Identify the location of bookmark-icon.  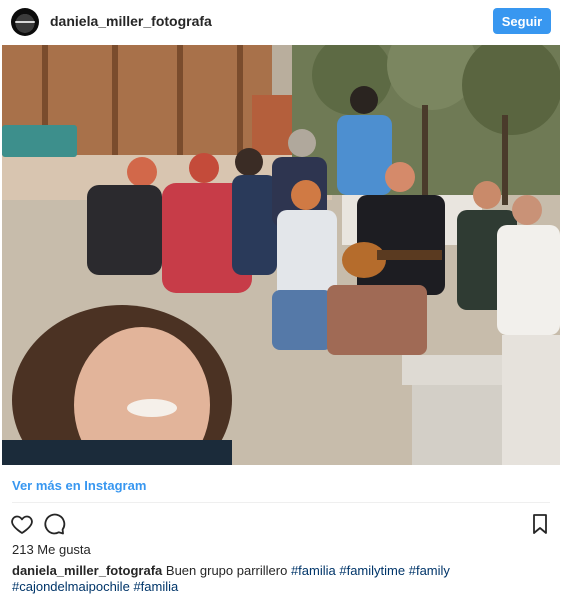
(540, 524).